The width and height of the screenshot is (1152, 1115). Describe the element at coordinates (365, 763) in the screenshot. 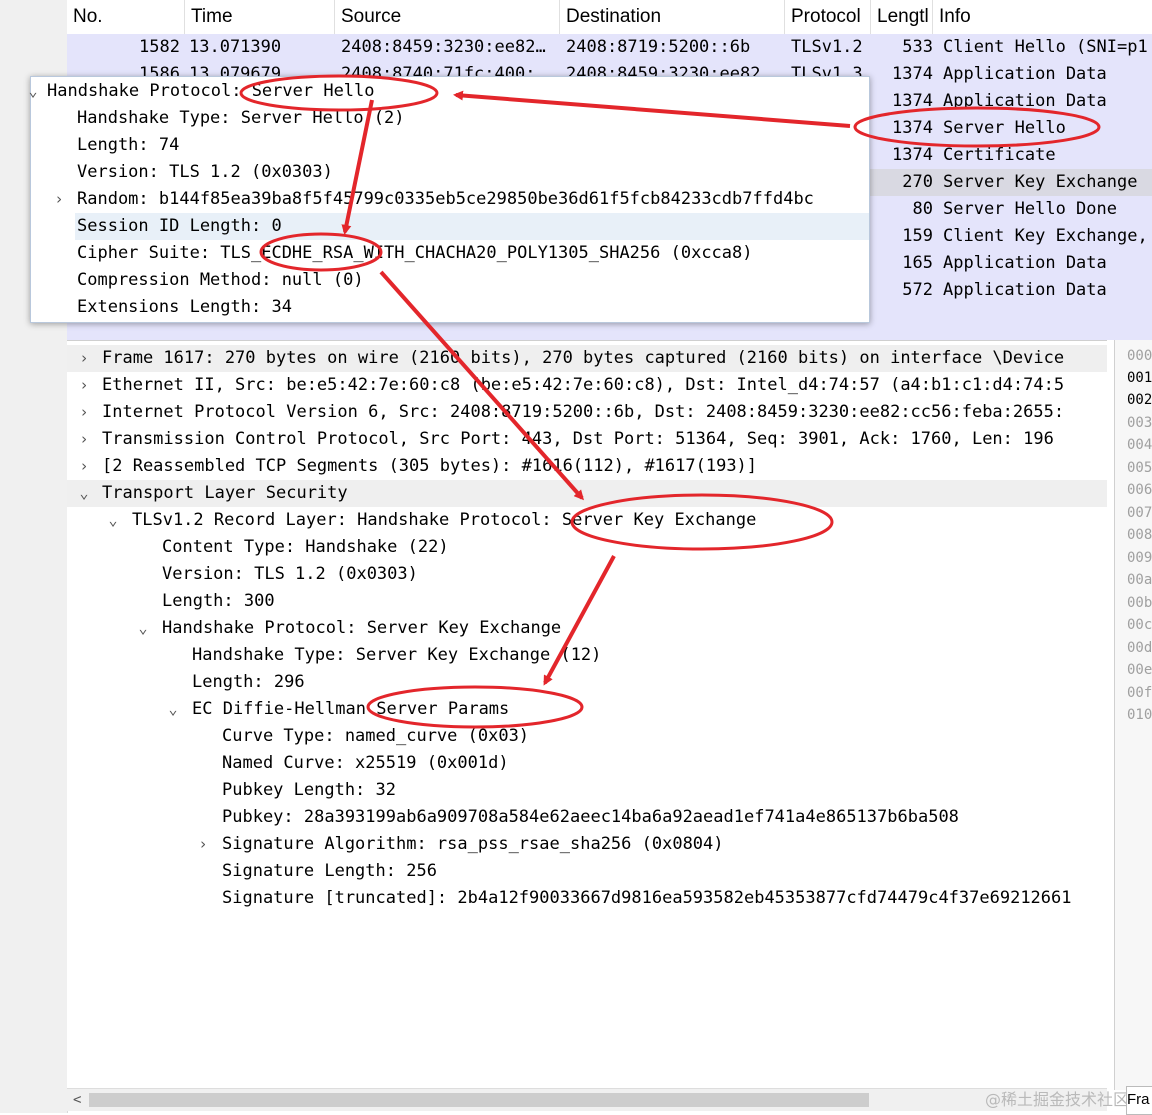

I see `field-named-curve: Named Curve: x25519 (0x001d)` at that location.